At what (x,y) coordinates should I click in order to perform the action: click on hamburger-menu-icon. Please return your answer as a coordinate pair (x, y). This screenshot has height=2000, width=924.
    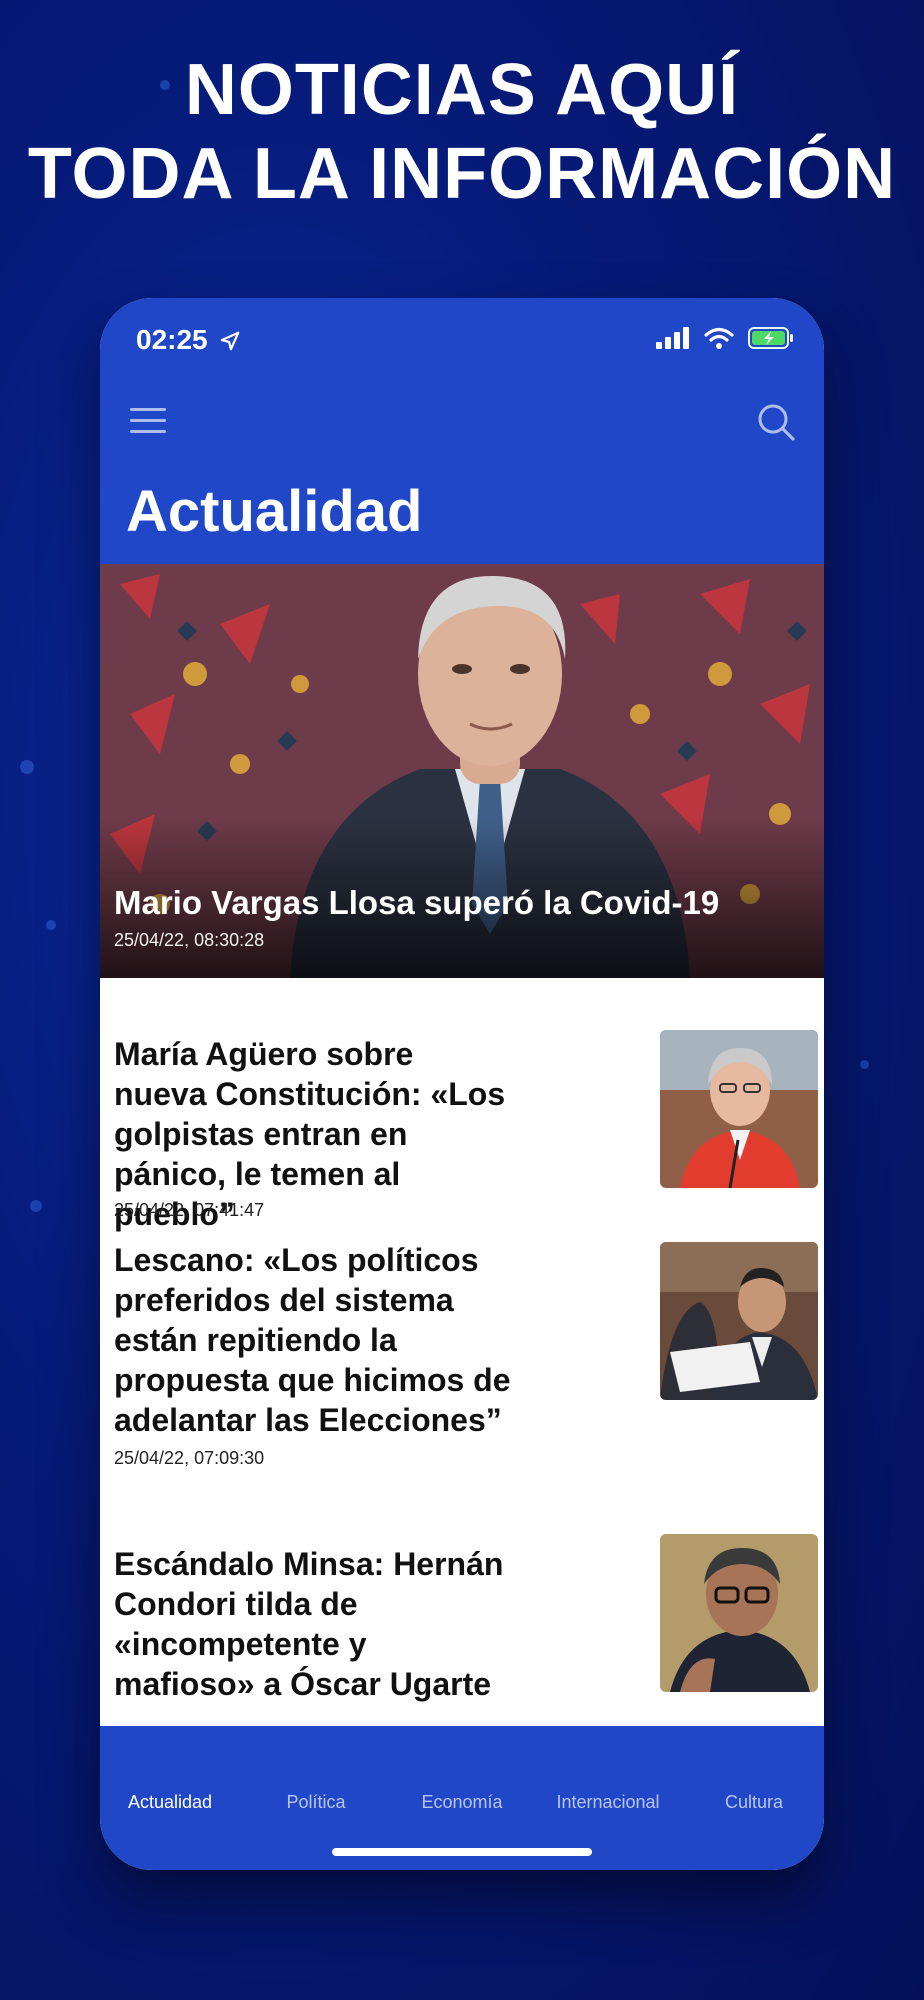
    Looking at the image, I should click on (148, 421).